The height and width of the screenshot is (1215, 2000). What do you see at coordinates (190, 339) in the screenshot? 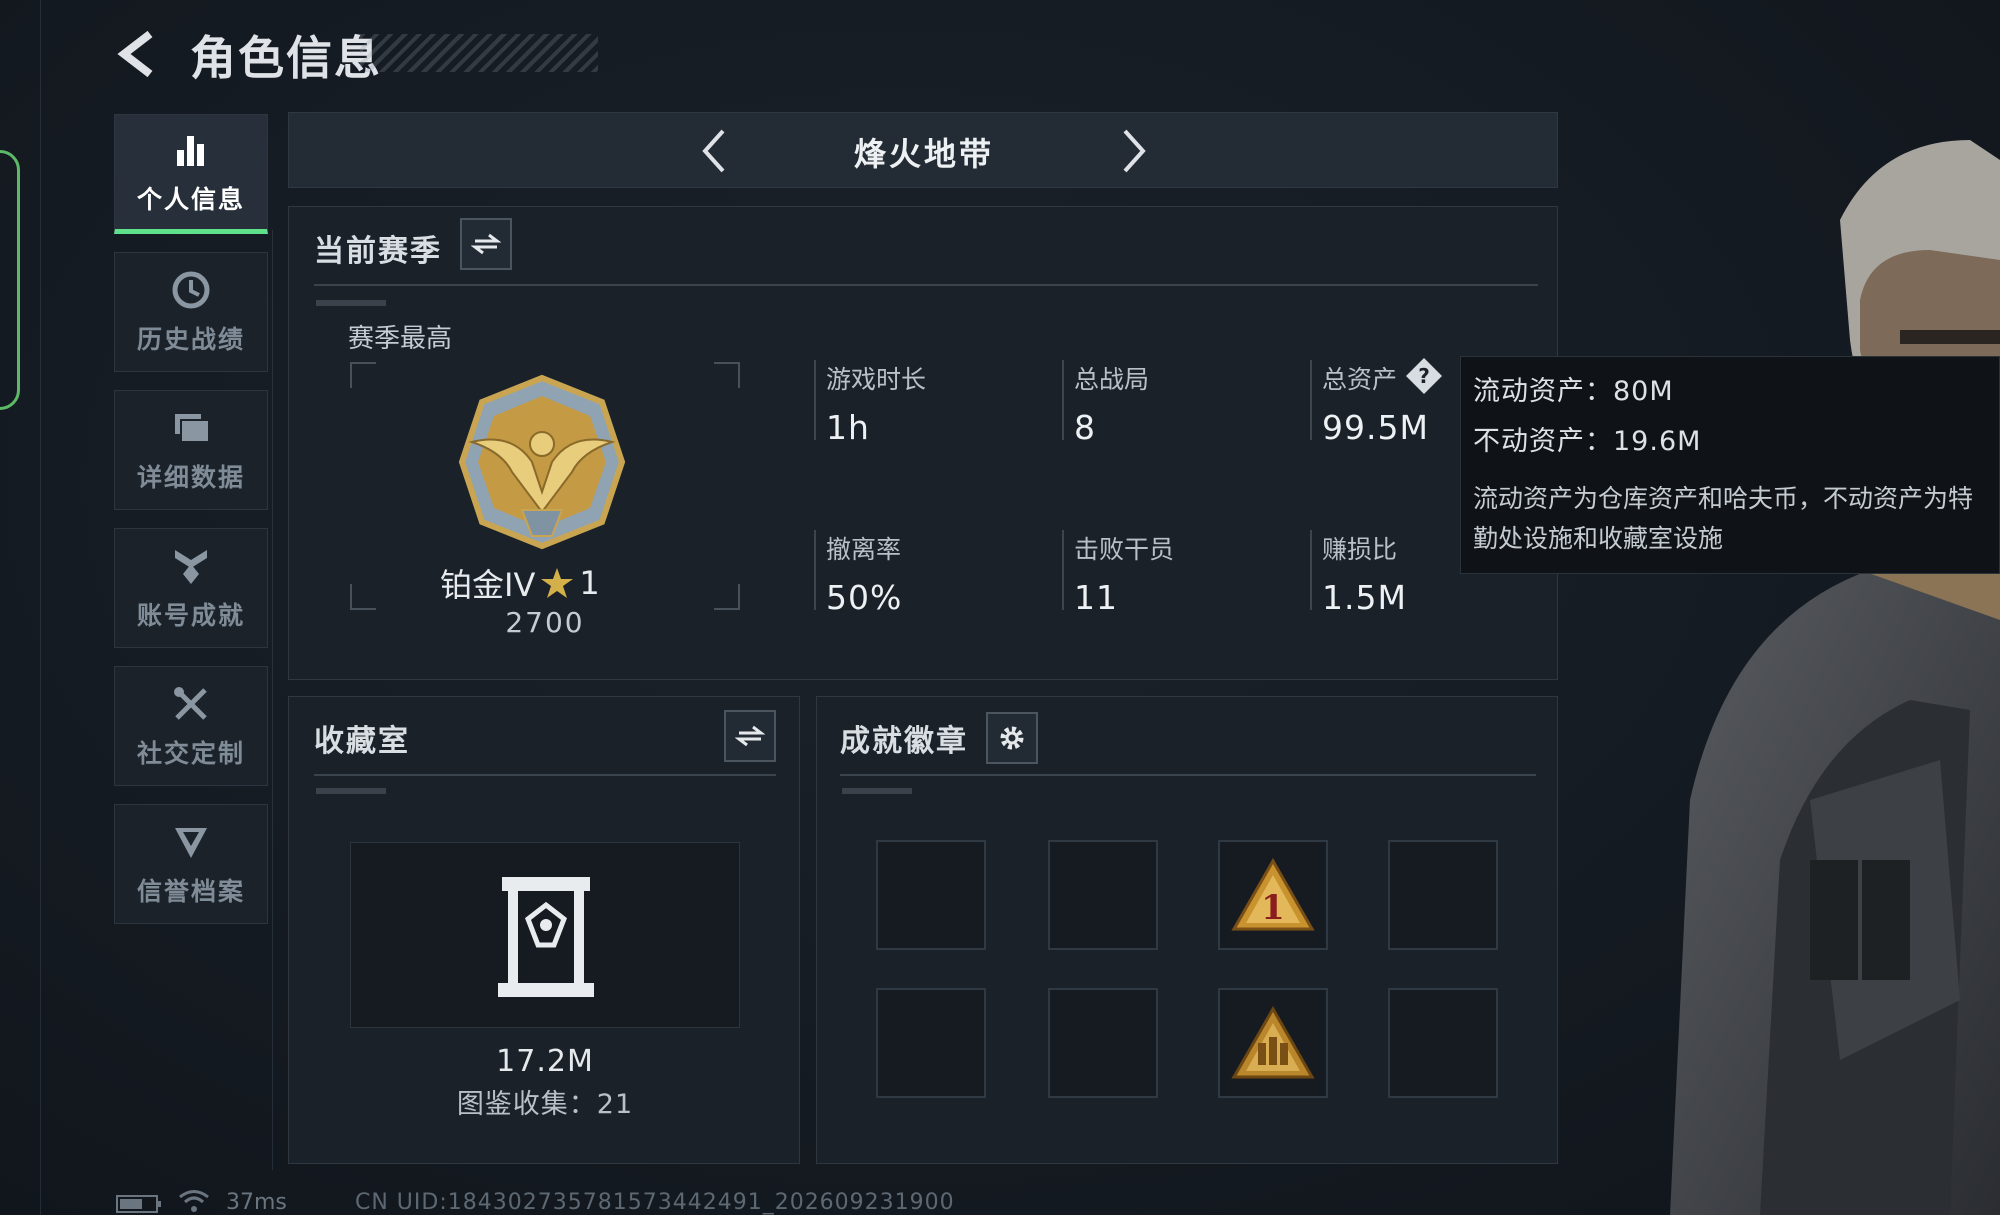
I see `sidebar-item-label: 历史战绩` at bounding box center [190, 339].